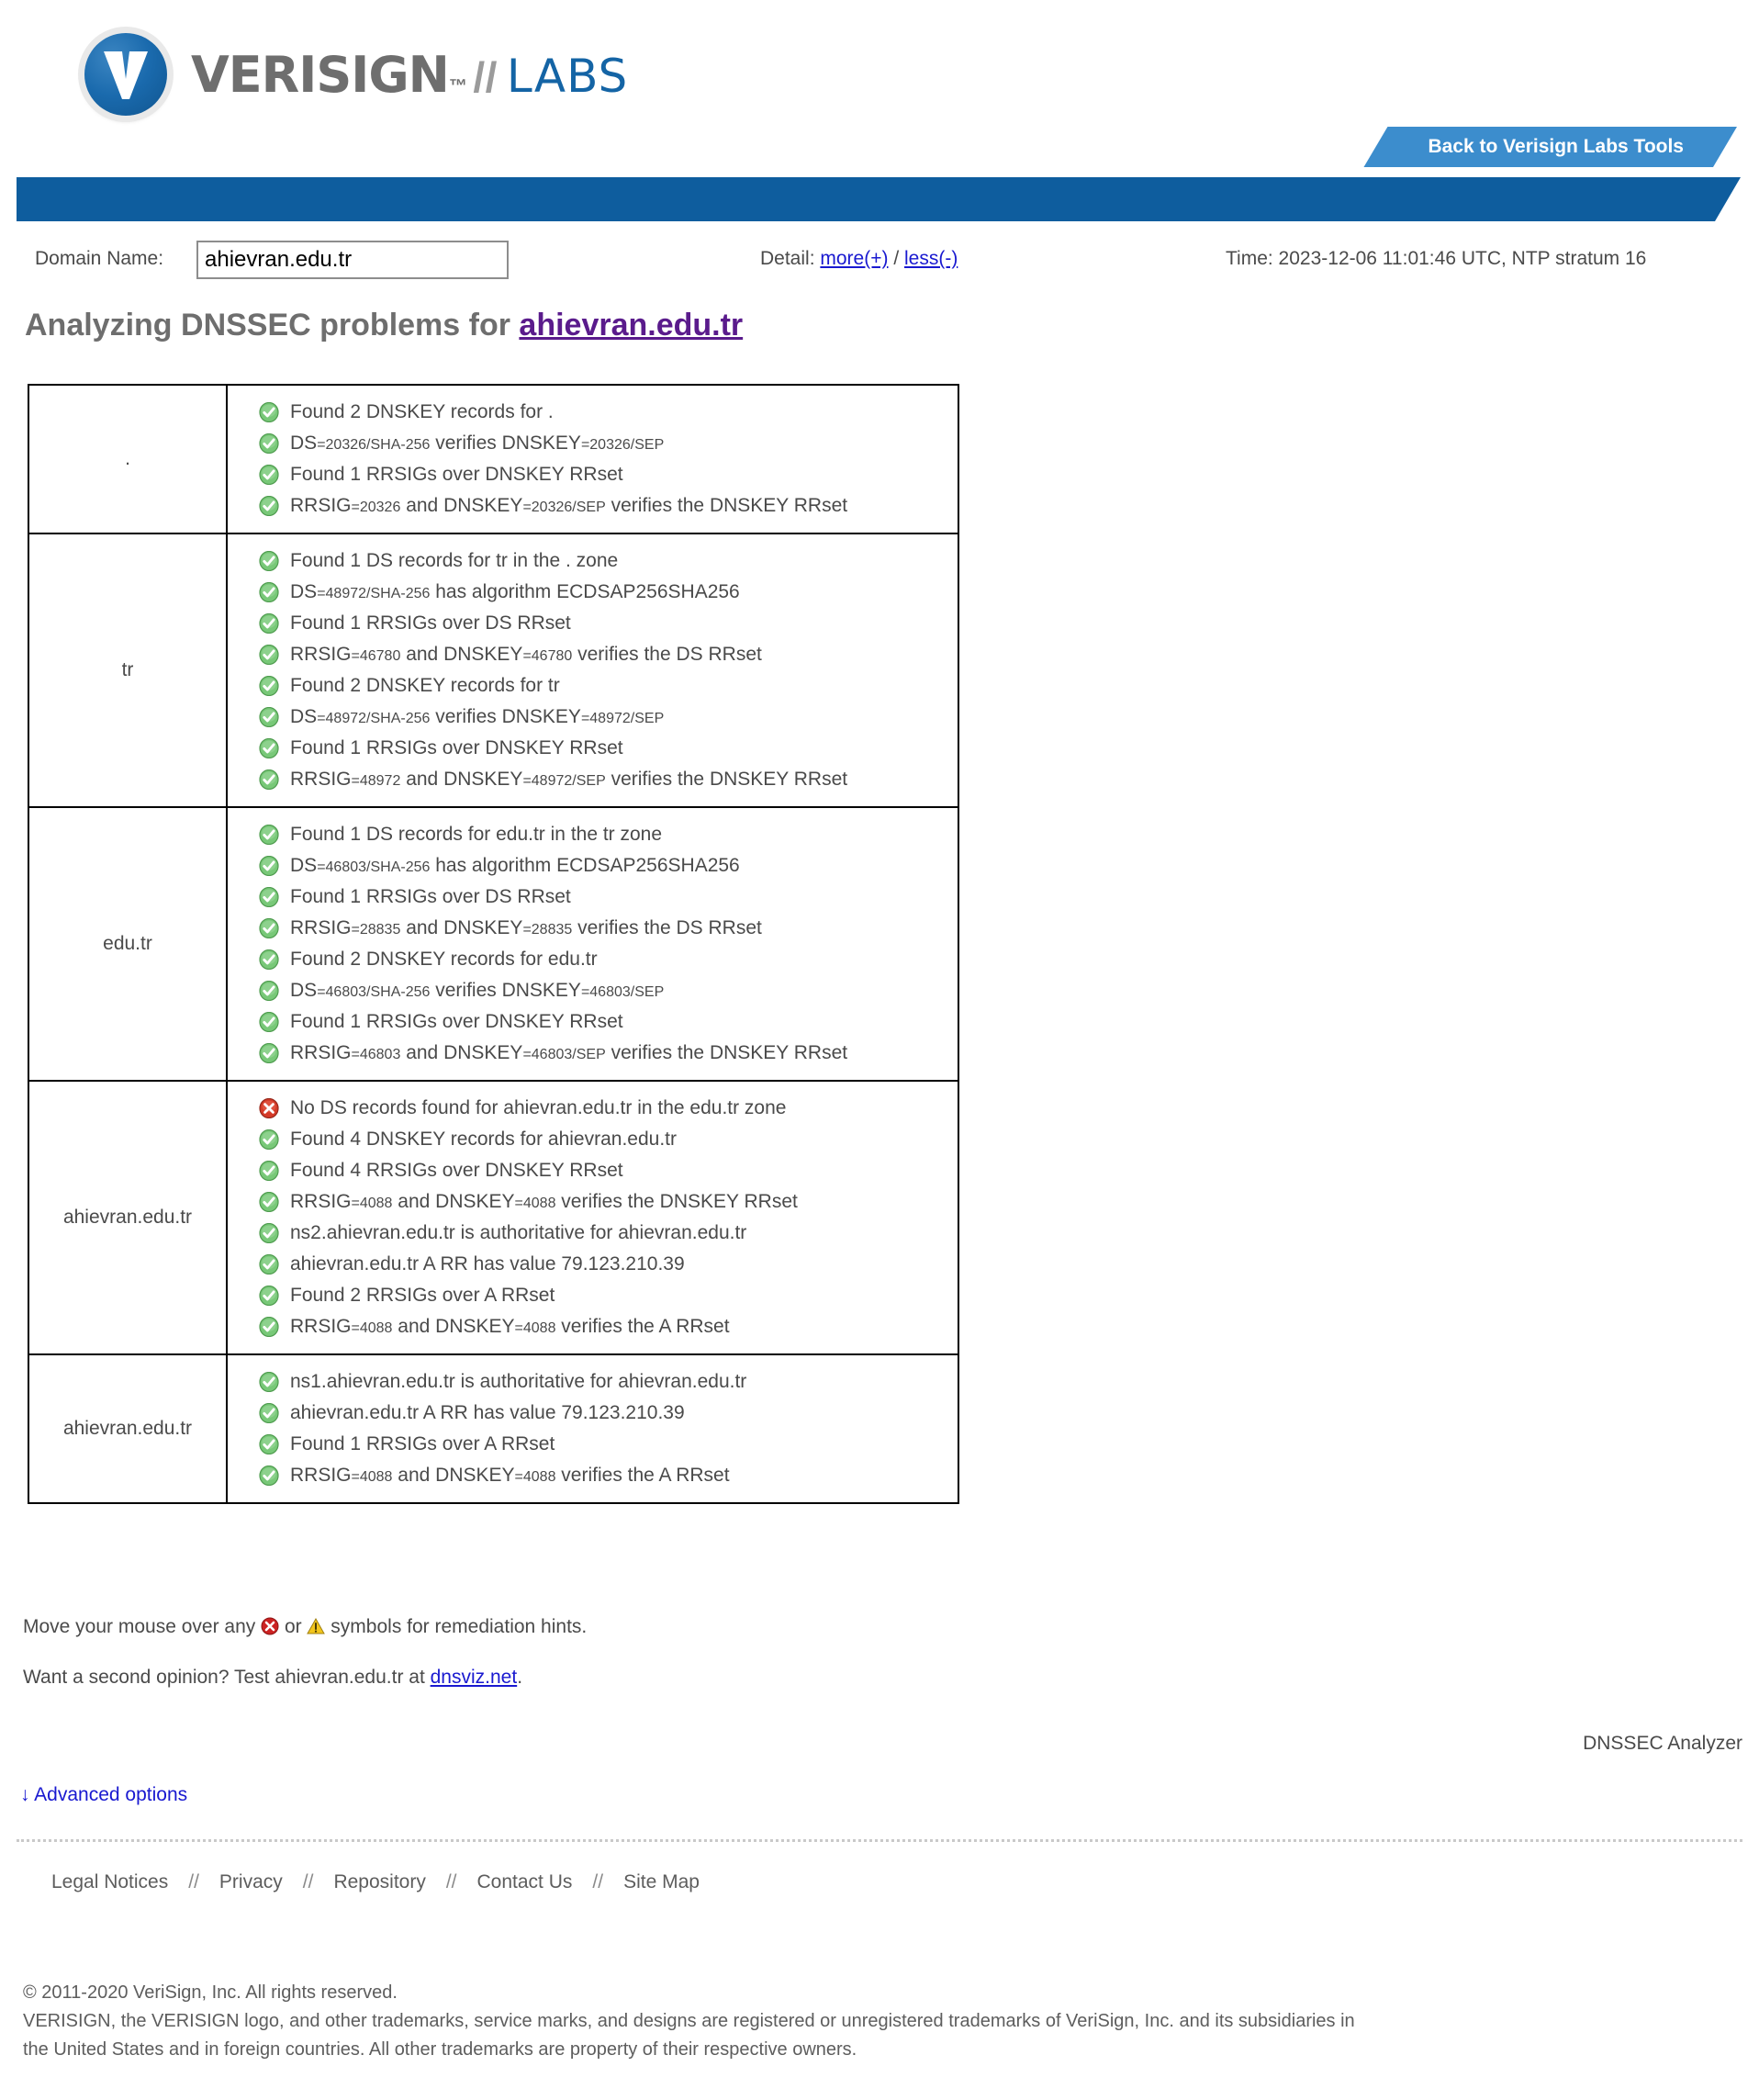 This screenshot has width=1759, height=2100. What do you see at coordinates (1662, 1743) in the screenshot?
I see `dnssec-analyzer-tag: DNSSEC Analyzer` at bounding box center [1662, 1743].